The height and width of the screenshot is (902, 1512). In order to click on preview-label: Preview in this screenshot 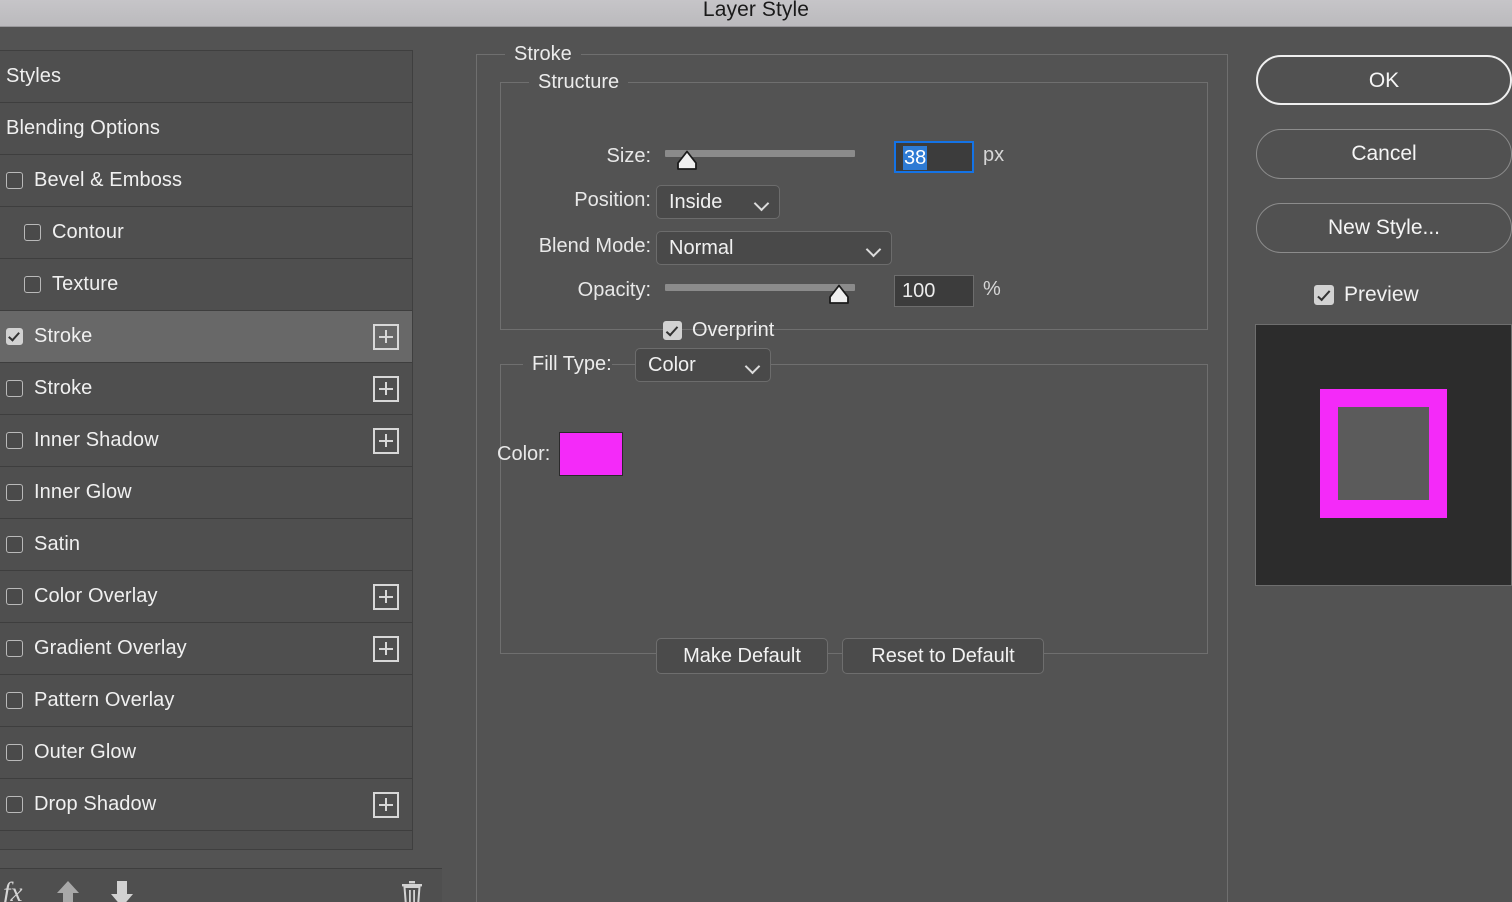, I will do `click(1381, 294)`.